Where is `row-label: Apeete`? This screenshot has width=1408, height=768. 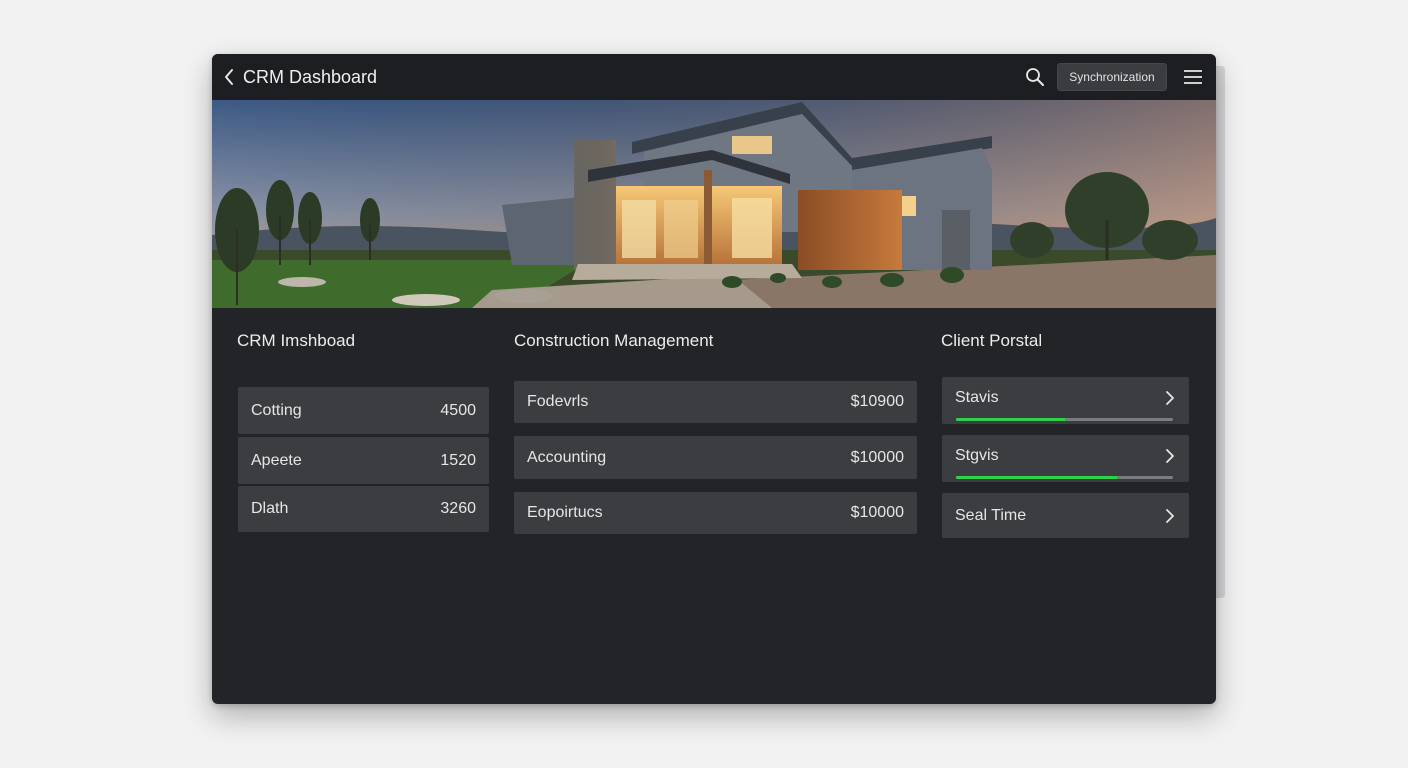
row-label: Apeete is located at coordinates (276, 460).